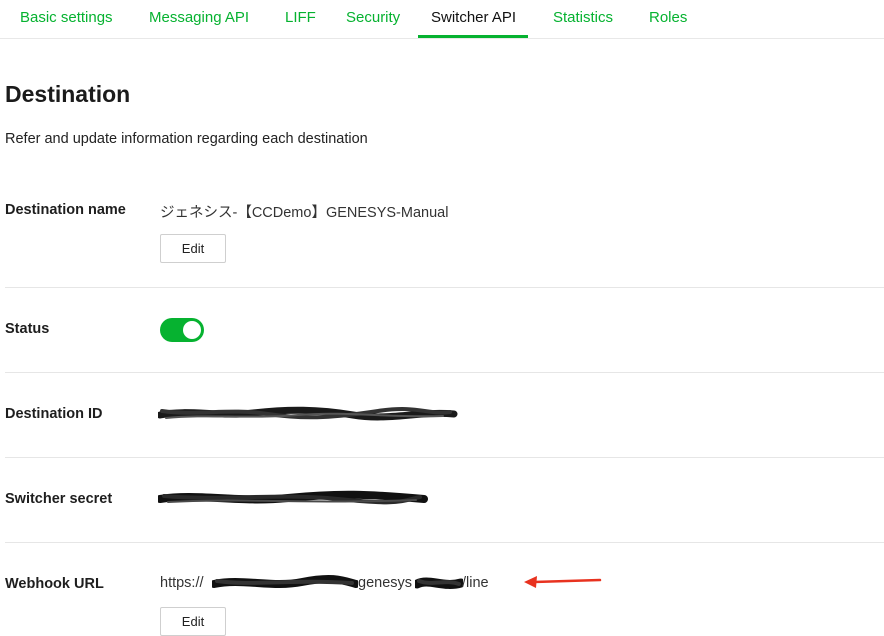  Describe the element at coordinates (54, 414) in the screenshot. I see `destination-id-label: Destination ID` at that location.